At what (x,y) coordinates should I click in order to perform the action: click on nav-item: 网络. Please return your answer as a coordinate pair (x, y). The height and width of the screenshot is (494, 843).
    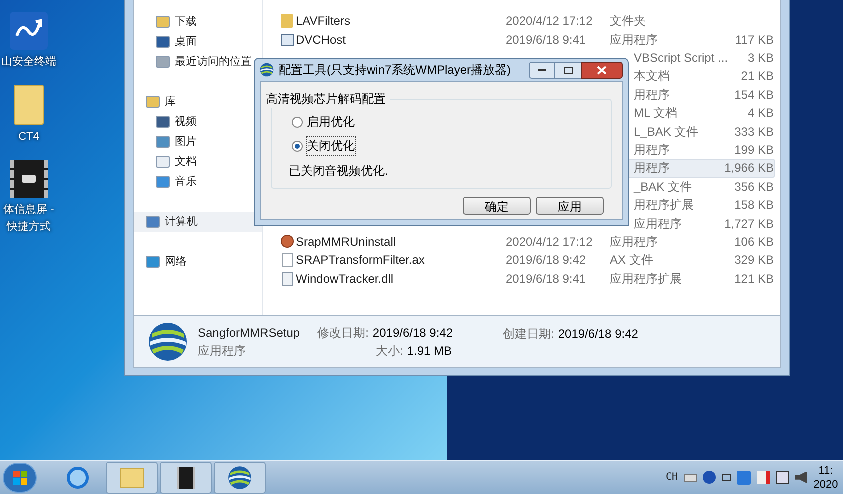
    Looking at the image, I should click on (198, 262).